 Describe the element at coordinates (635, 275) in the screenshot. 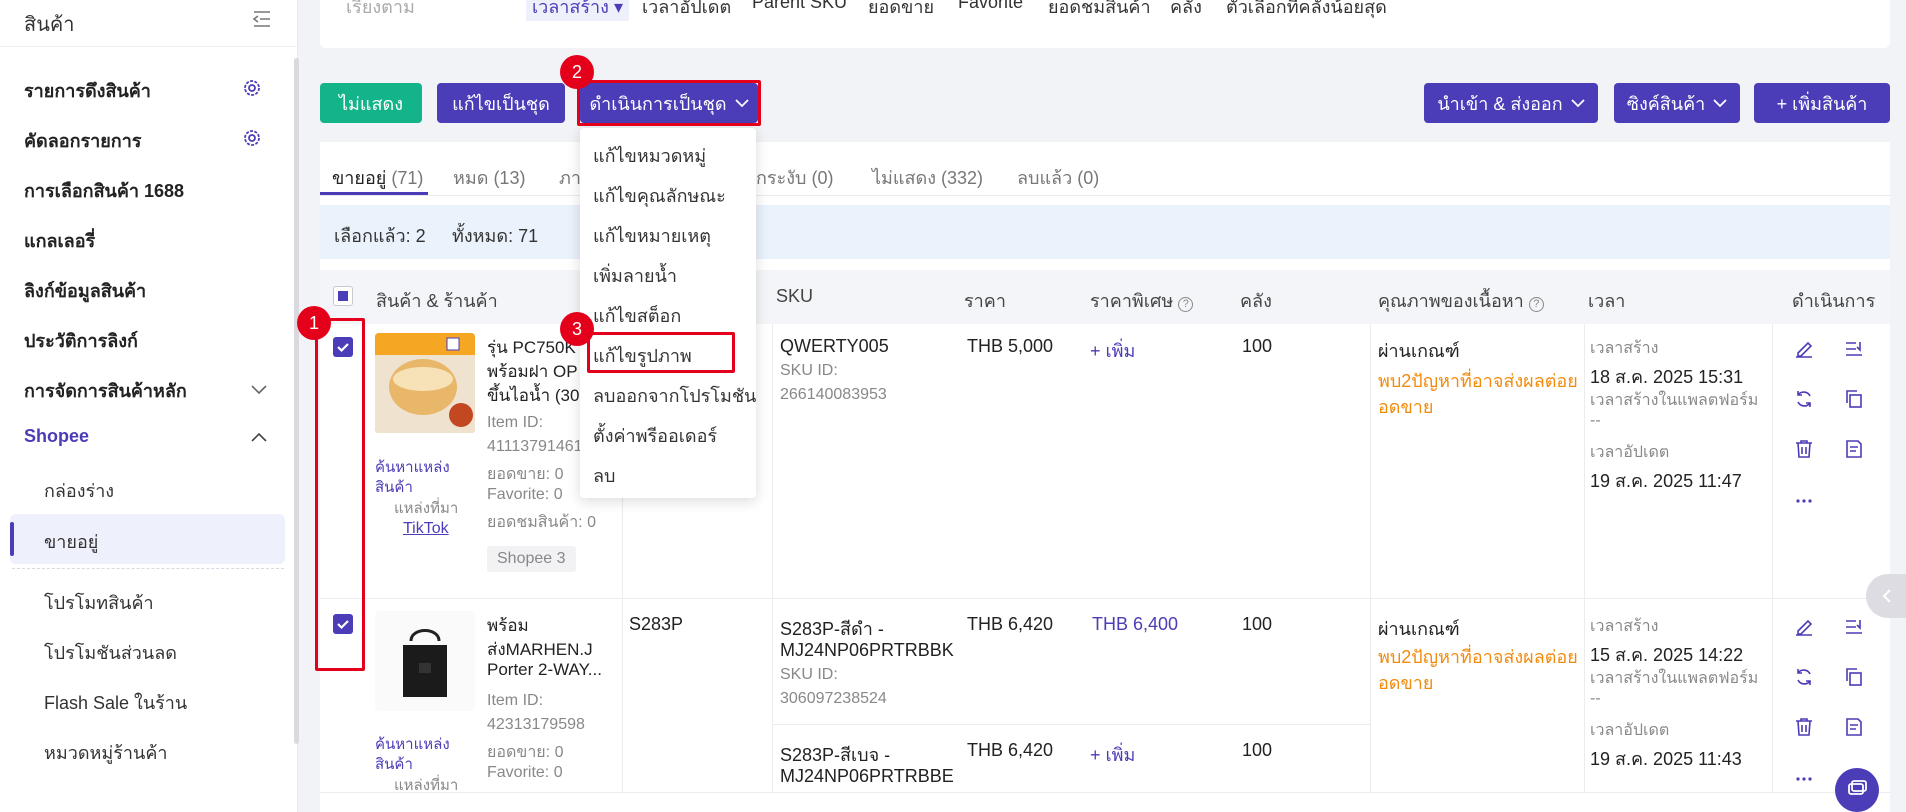

I see `menu-item-add-watermark: เพิ่มลายน้ำ` at that location.